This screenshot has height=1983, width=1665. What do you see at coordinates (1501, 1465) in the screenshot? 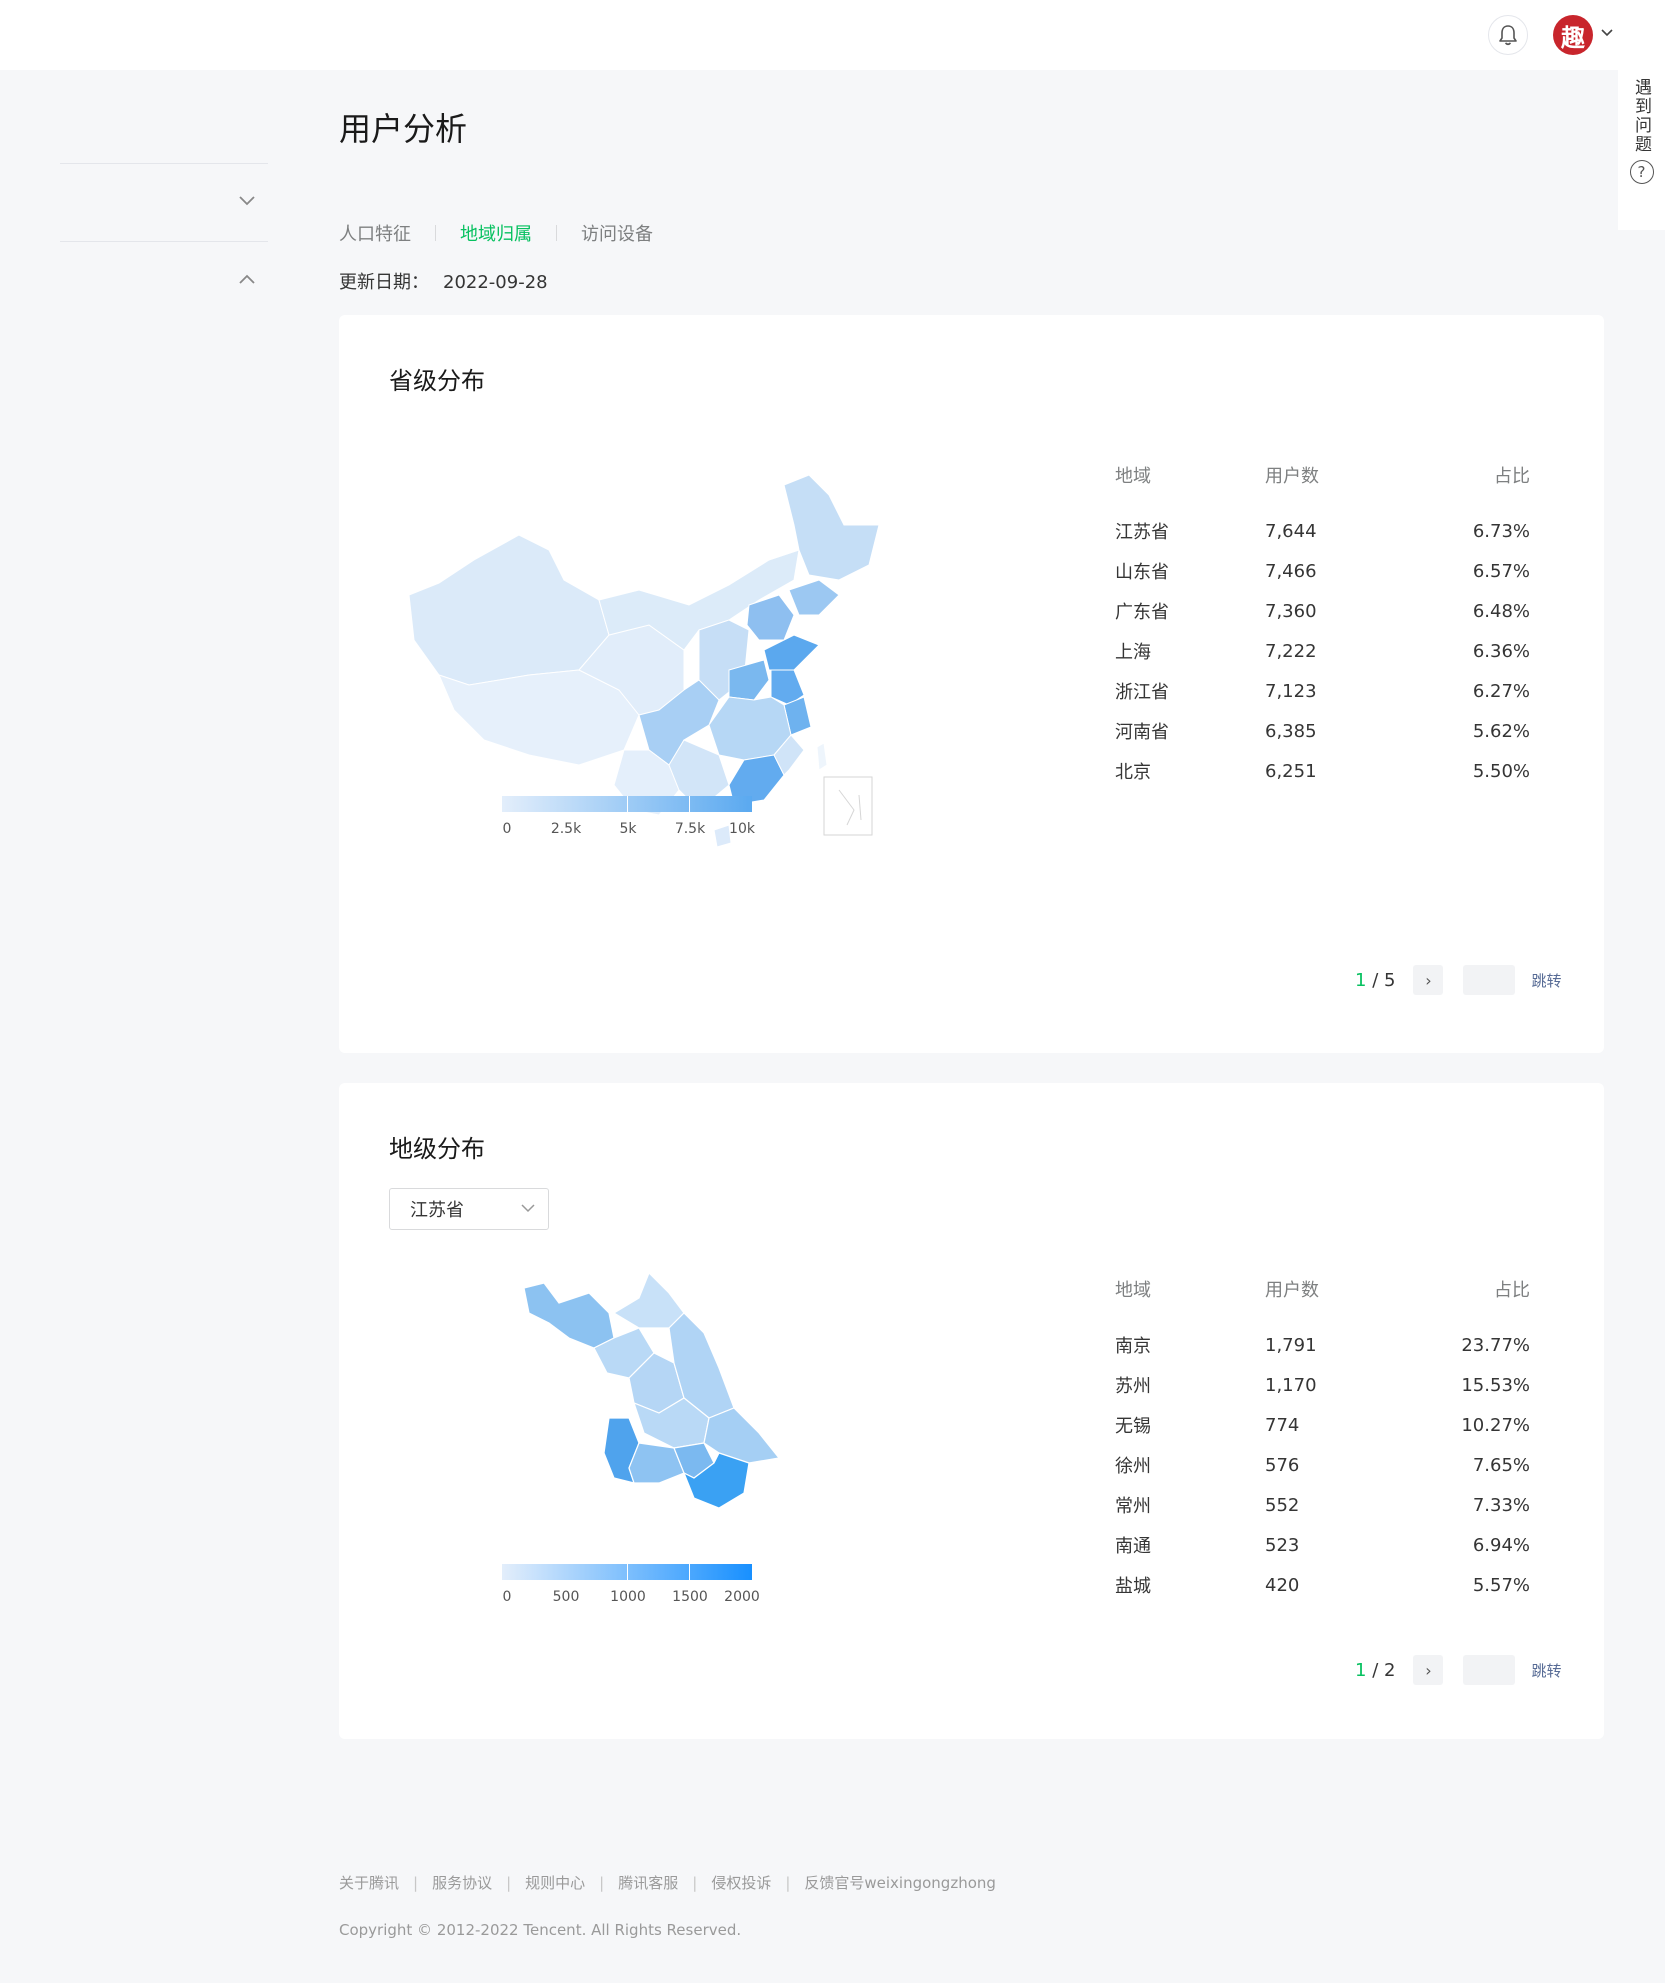
I see `cell-pct: 7.65%` at bounding box center [1501, 1465].